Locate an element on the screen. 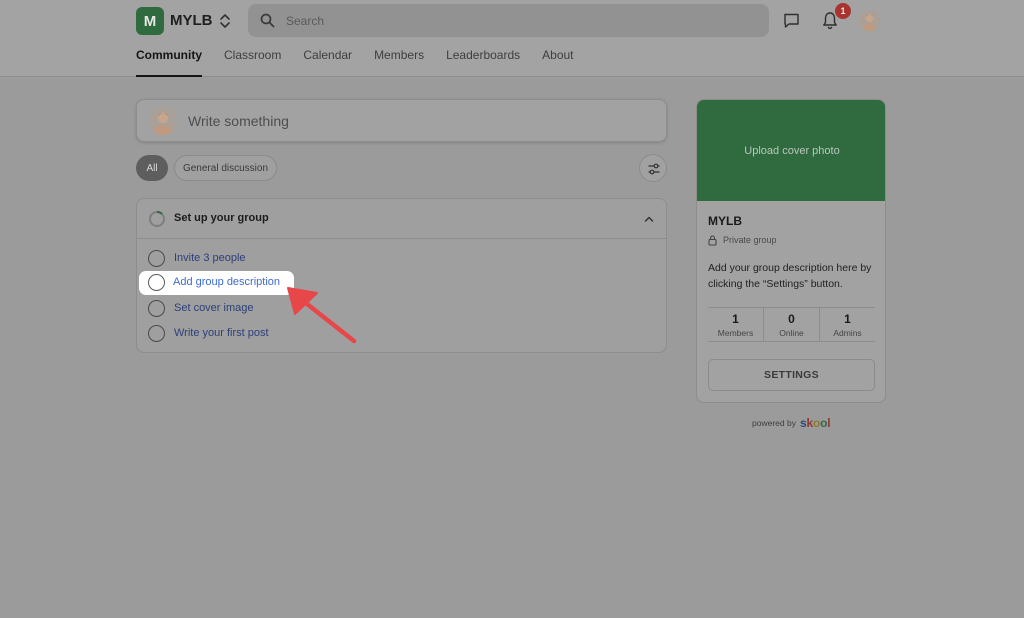  annotation-arrow-icon is located at coordinates (322, 315).